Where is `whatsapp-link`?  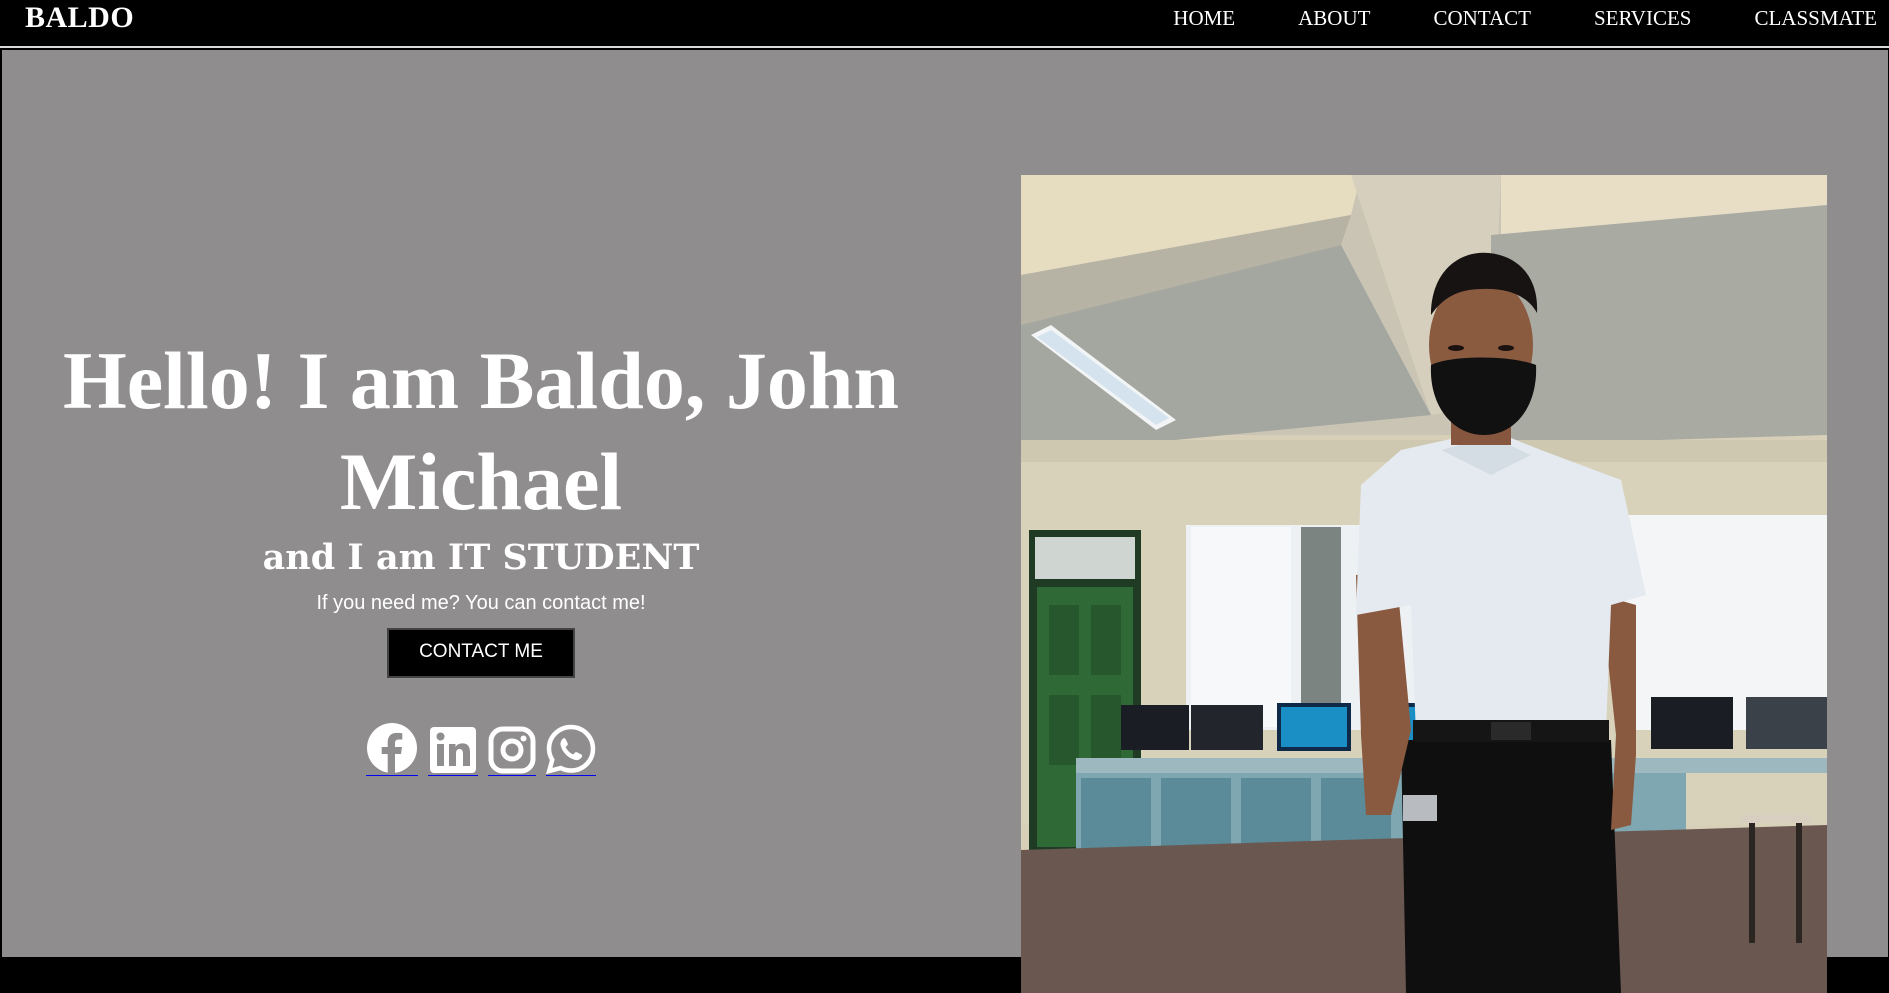
whatsapp-link is located at coordinates (571, 750).